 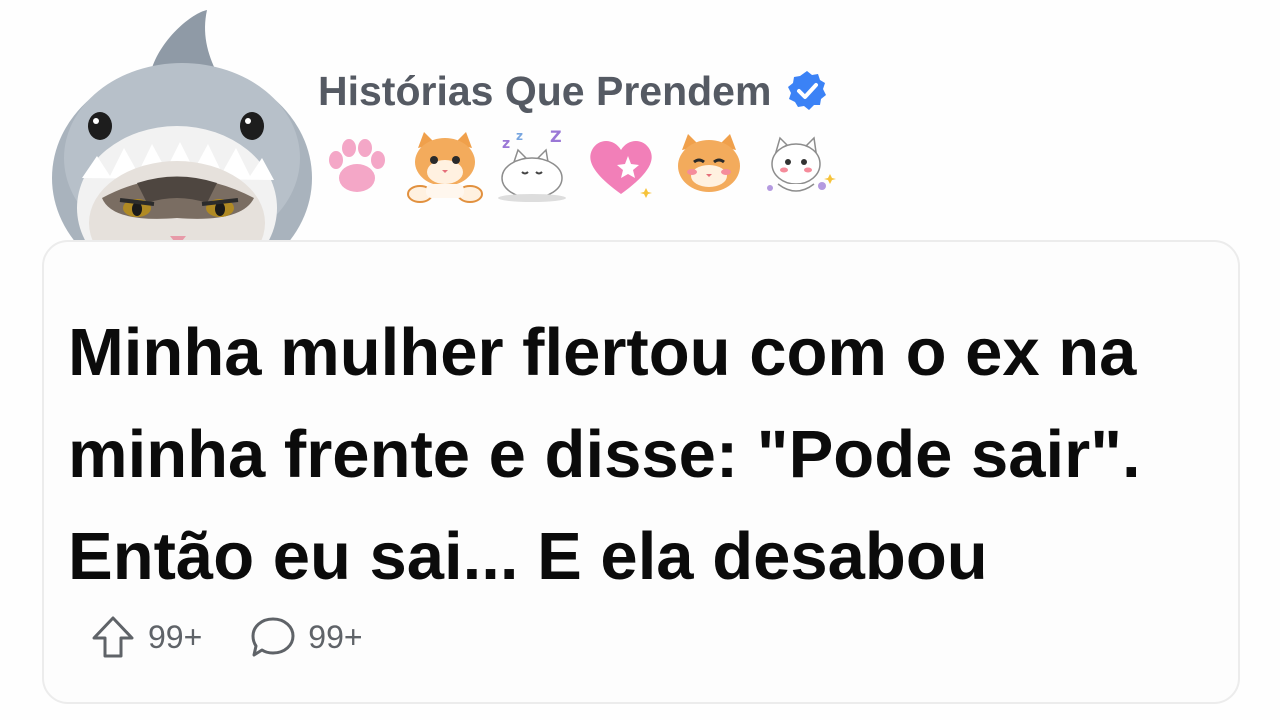 What do you see at coordinates (225, 637) in the screenshot?
I see `post-actions: 99+ 99+` at bounding box center [225, 637].